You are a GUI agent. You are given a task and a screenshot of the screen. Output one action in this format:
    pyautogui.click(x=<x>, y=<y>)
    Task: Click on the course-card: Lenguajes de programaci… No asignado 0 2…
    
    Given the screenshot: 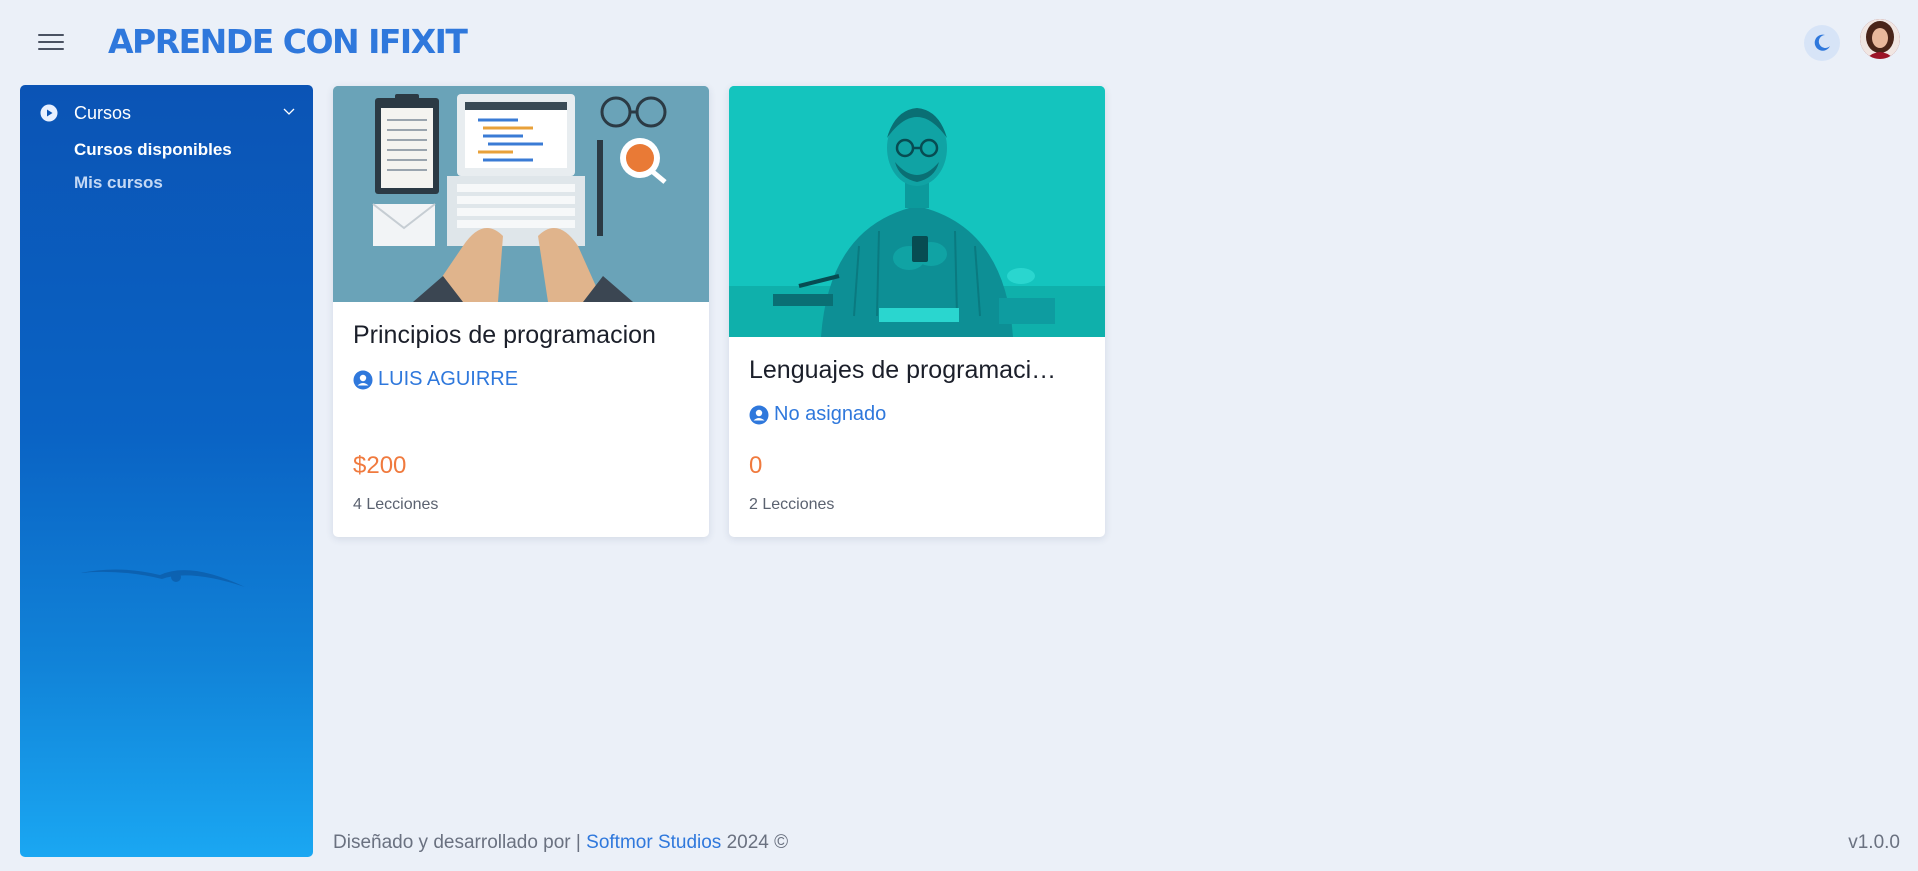 What is the action you would take?
    pyautogui.click(x=917, y=311)
    